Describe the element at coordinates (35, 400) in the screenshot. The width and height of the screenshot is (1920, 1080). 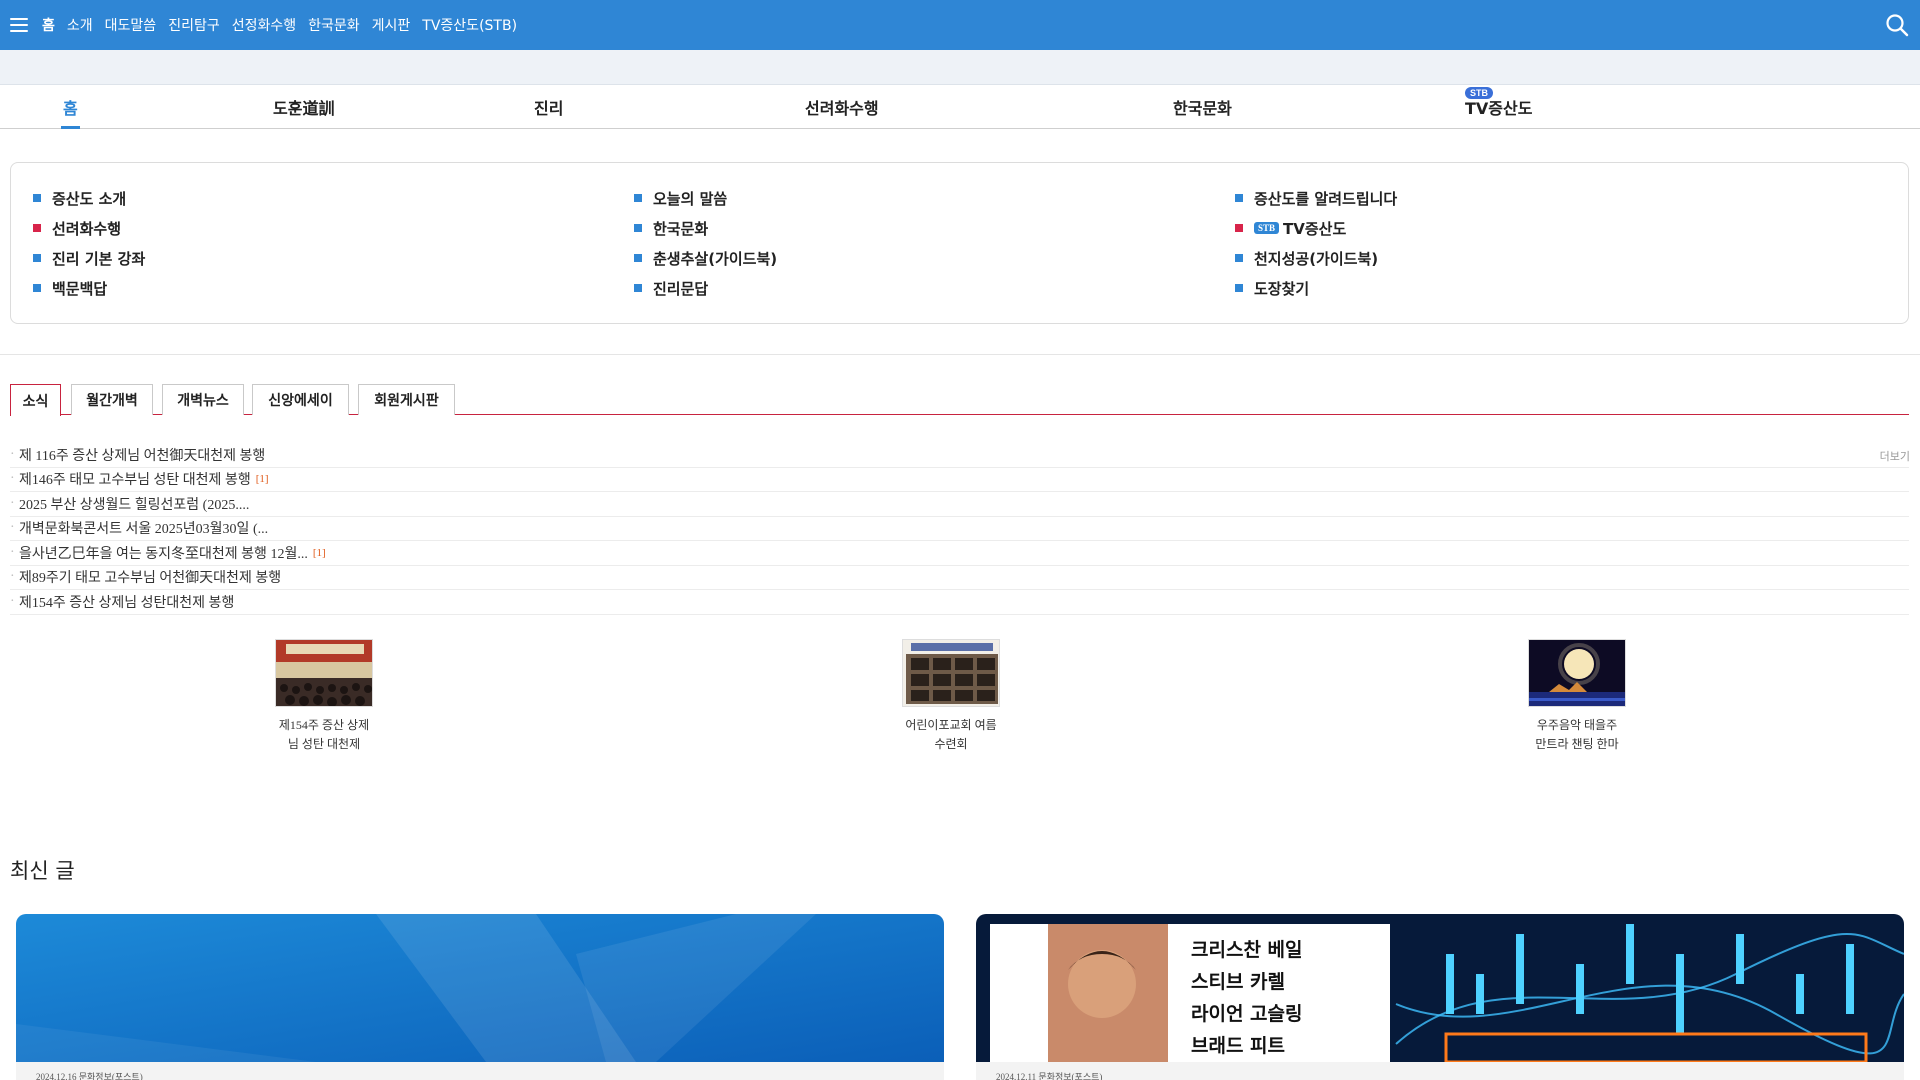
I see `board-tab-news: 소식` at that location.